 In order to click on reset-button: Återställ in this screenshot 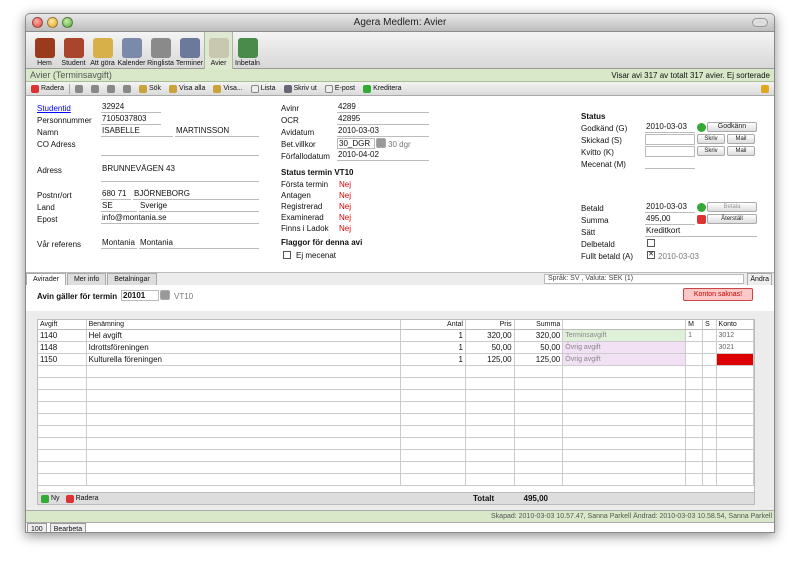, I will do `click(732, 219)`.